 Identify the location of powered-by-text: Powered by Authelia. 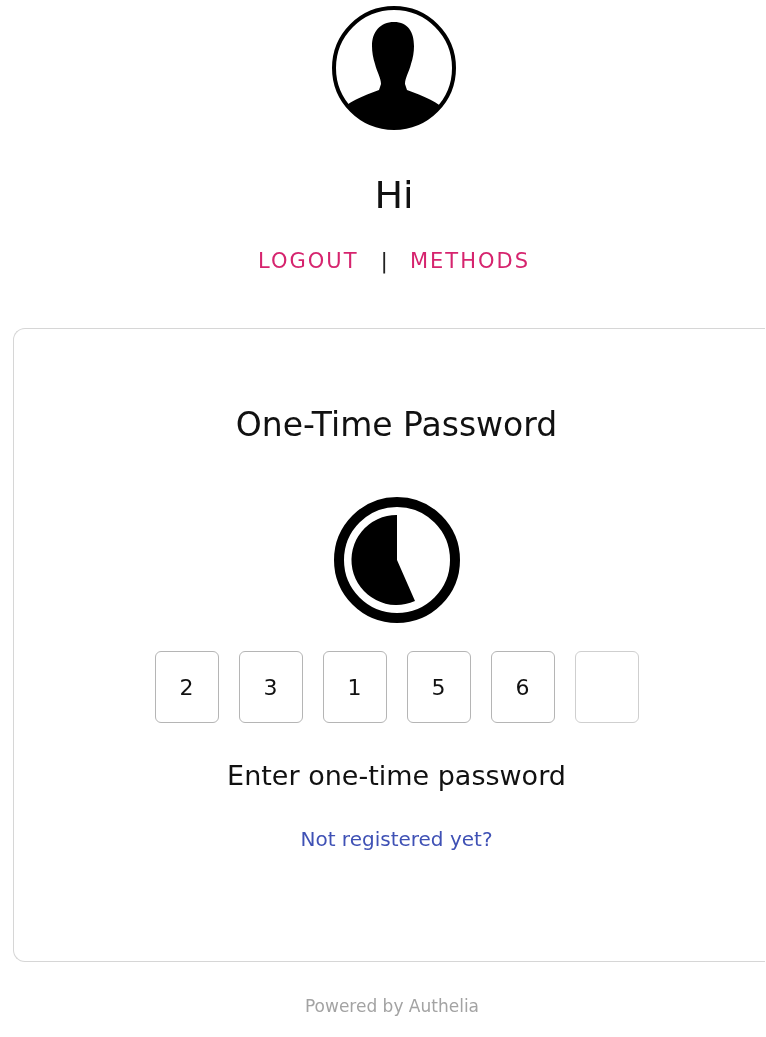
(392, 1006).